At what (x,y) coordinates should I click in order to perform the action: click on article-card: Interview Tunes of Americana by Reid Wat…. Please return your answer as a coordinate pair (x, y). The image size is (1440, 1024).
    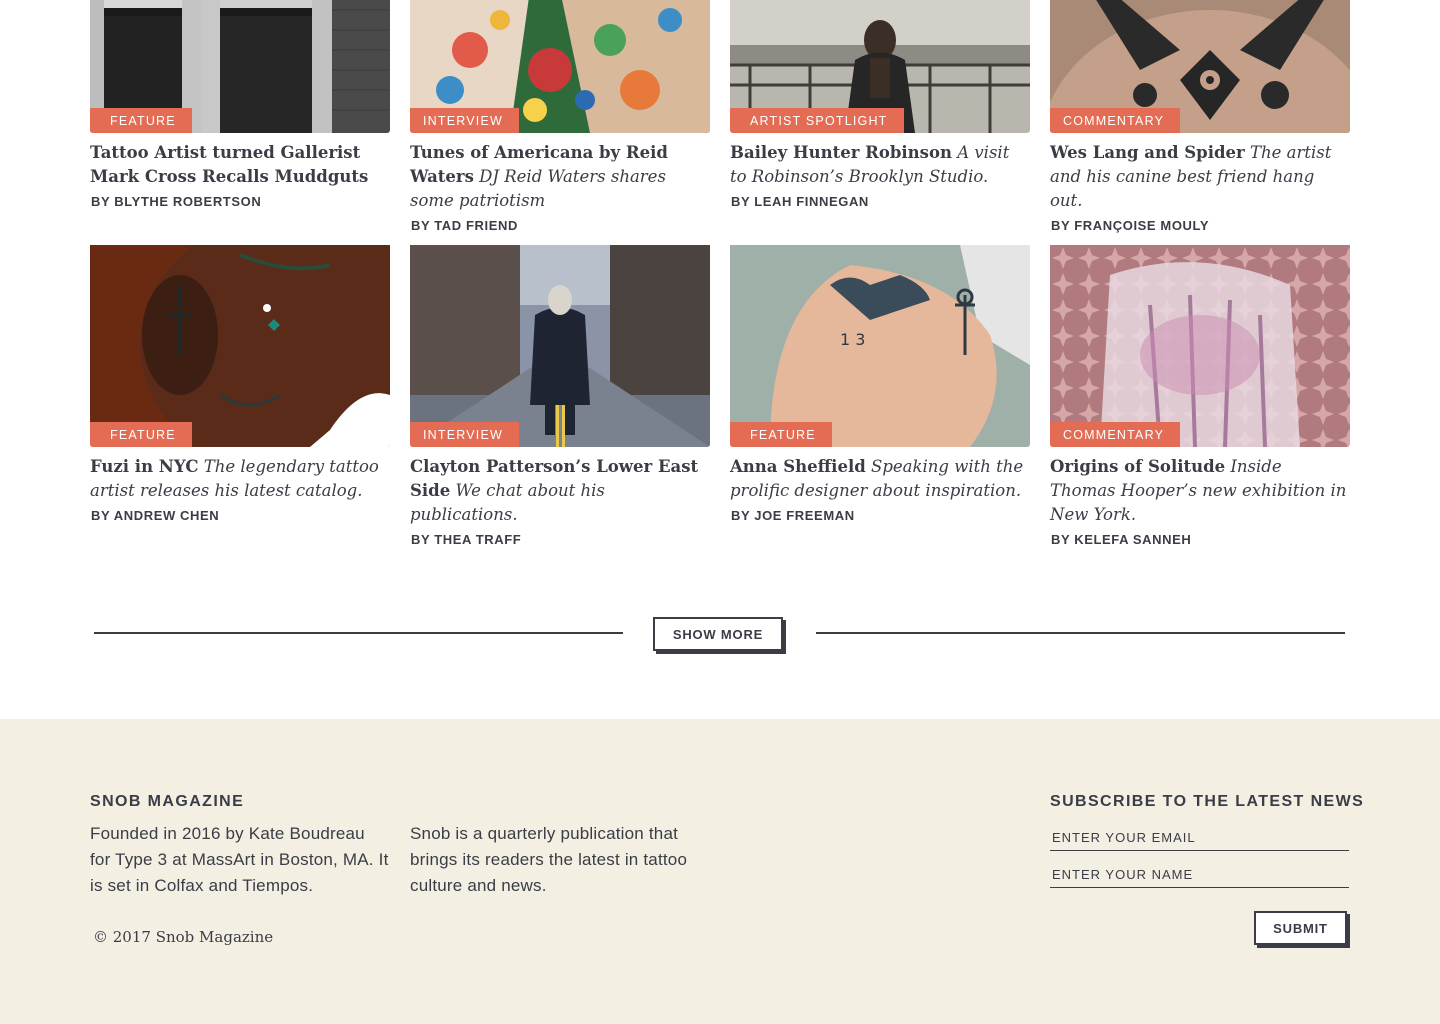
    Looking at the image, I should click on (560, 116).